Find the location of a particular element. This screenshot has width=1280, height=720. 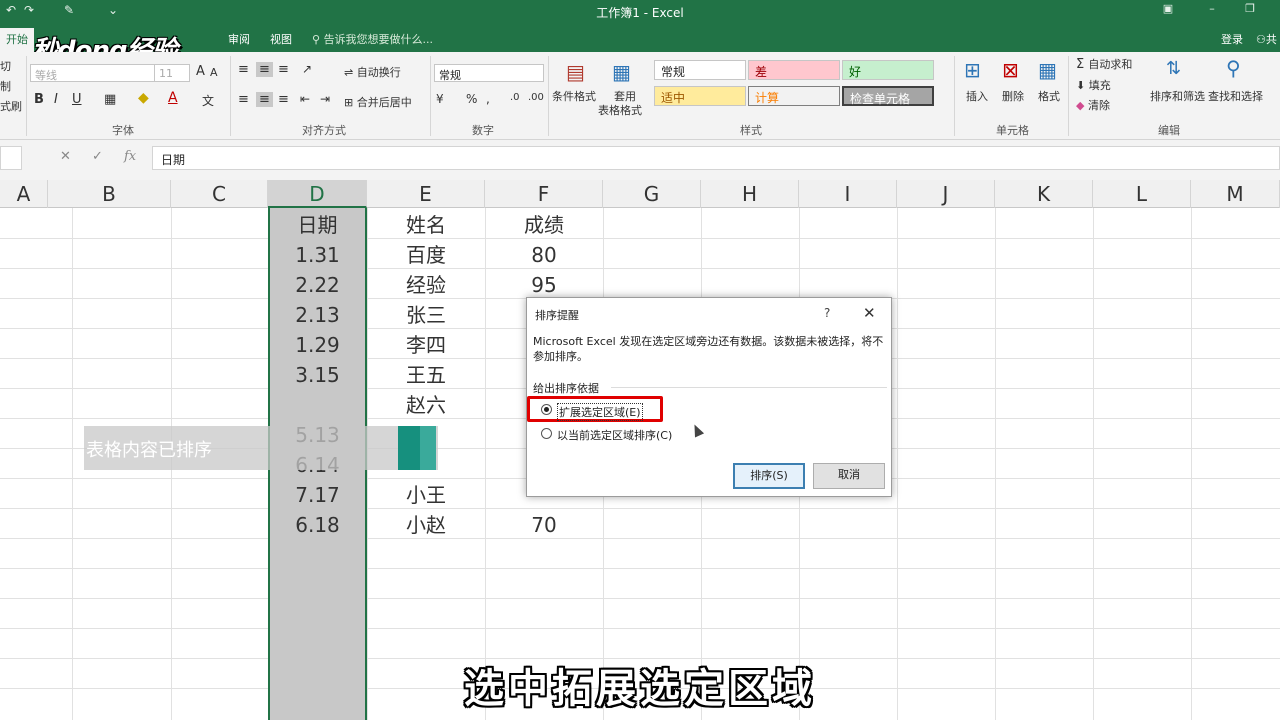

align-right-icon: ≡ is located at coordinates (283, 99).